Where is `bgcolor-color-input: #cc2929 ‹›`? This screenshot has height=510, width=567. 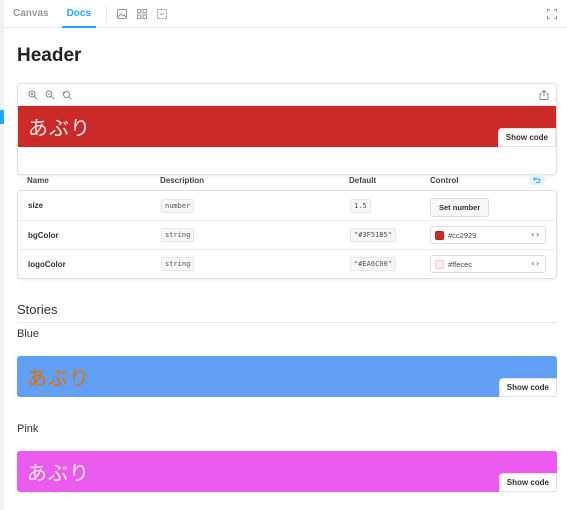 bgcolor-color-input: #cc2929 ‹› is located at coordinates (488, 235).